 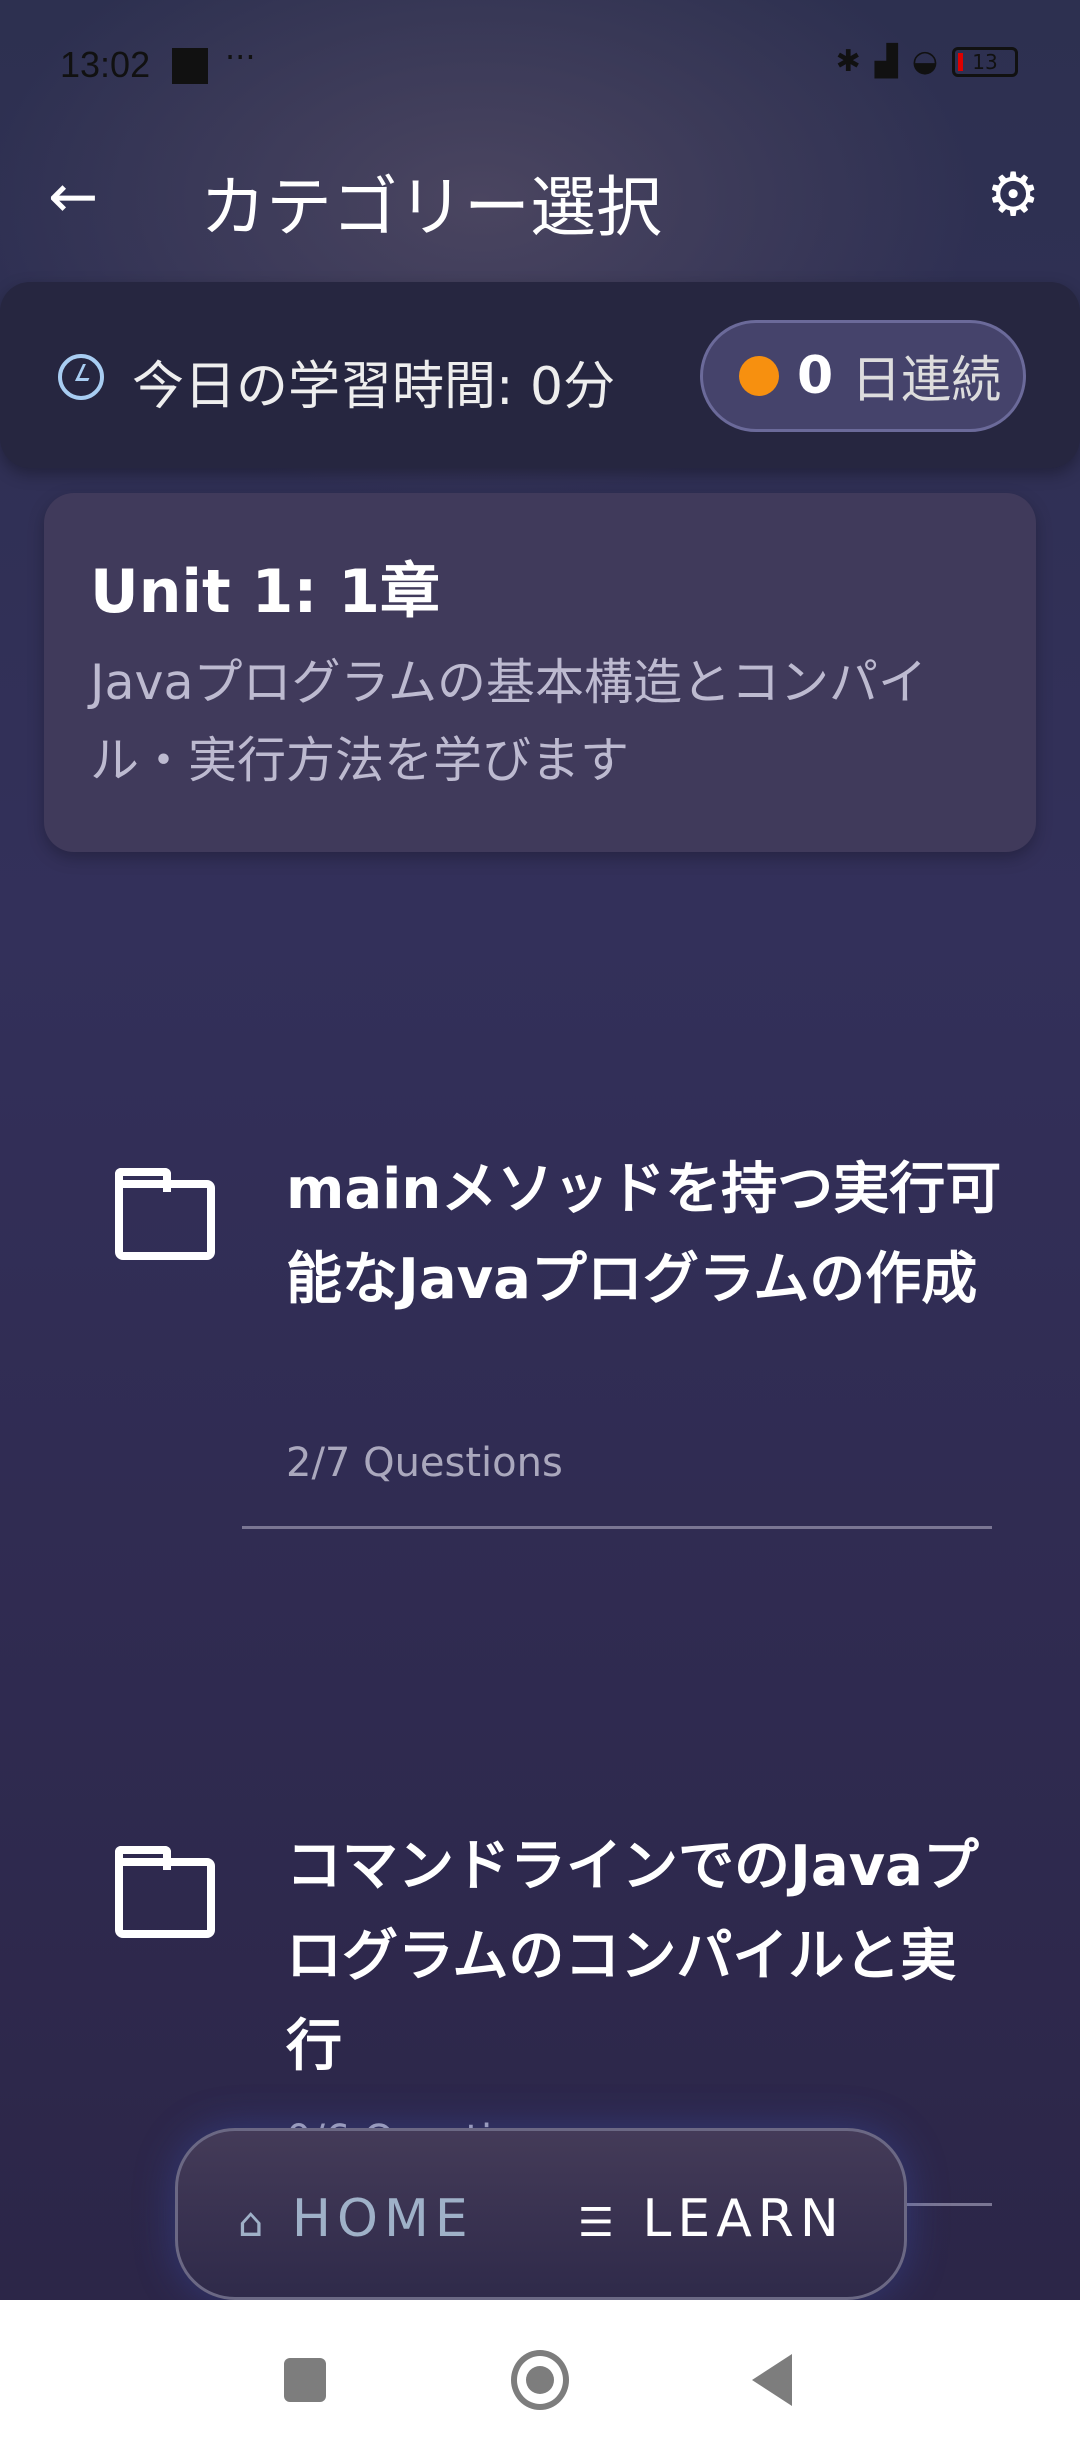 I want to click on streak-count: 0, so click(x=815, y=376).